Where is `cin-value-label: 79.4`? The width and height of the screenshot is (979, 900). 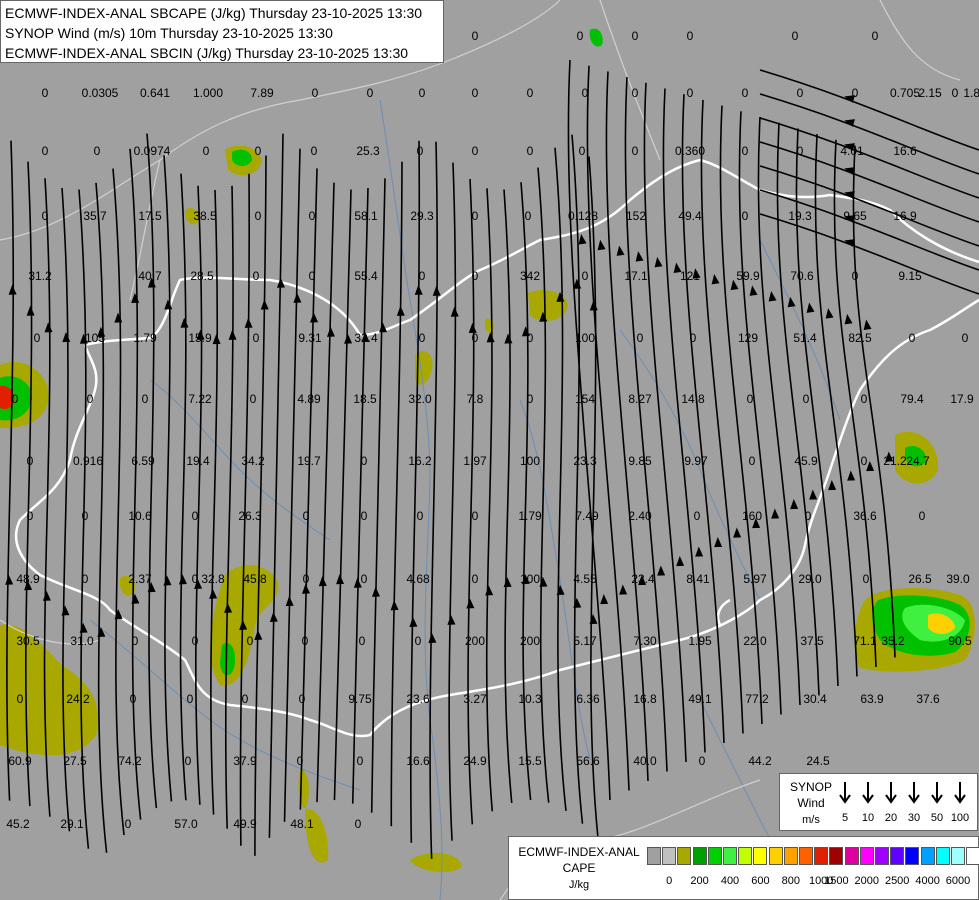 cin-value-label: 79.4 is located at coordinates (912, 399).